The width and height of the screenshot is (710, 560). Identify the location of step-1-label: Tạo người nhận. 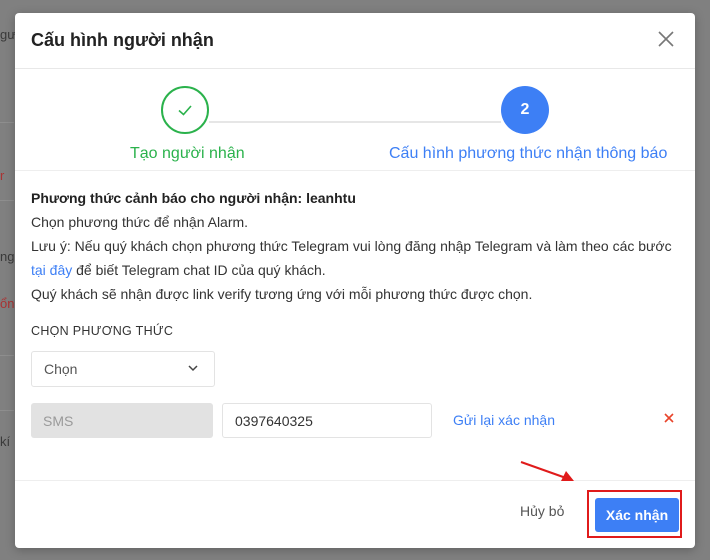
(187, 153).